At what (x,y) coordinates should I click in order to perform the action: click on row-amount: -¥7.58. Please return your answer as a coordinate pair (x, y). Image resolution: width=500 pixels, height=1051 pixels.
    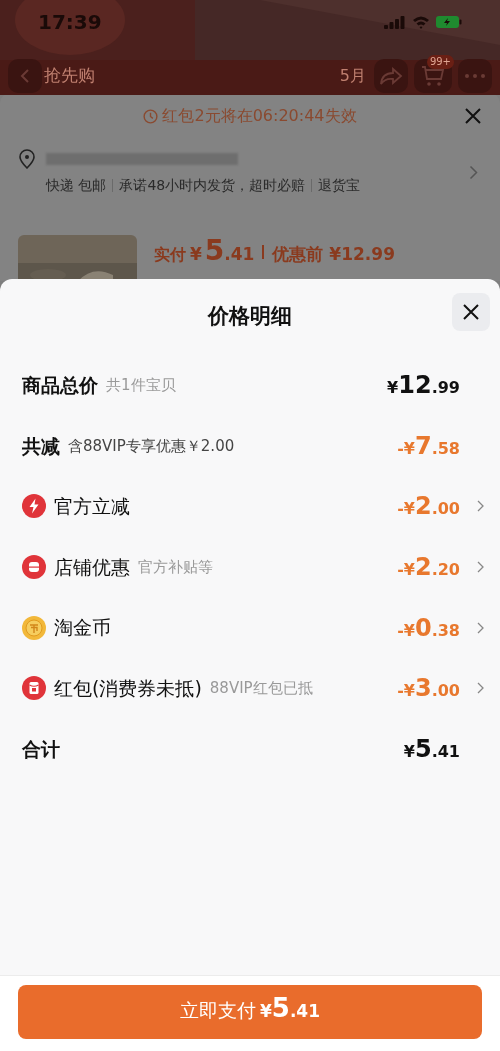
    Looking at the image, I should click on (428, 446).